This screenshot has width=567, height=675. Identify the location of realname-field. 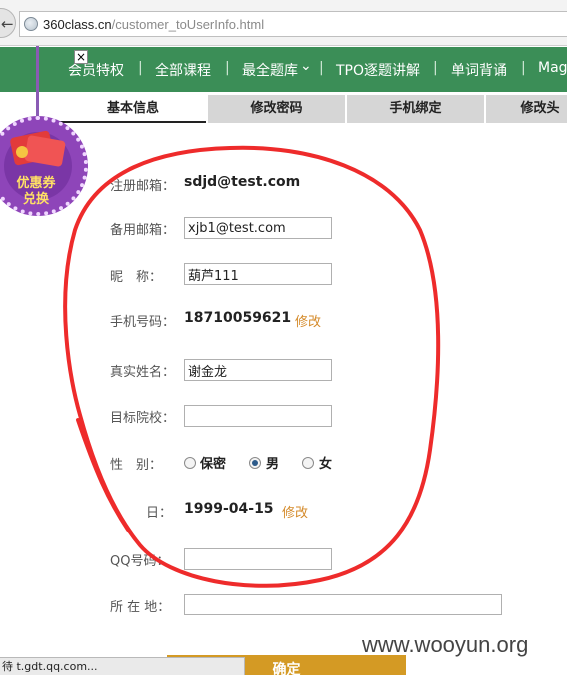
(258, 370).